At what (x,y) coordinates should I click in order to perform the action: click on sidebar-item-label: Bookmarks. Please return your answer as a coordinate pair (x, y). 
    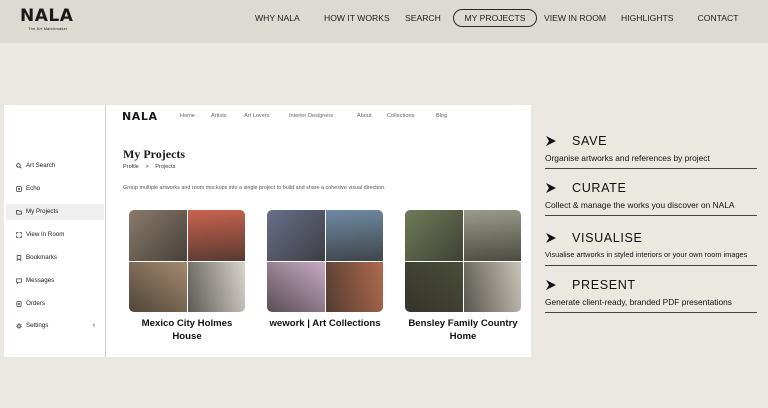
    Looking at the image, I should click on (41, 257).